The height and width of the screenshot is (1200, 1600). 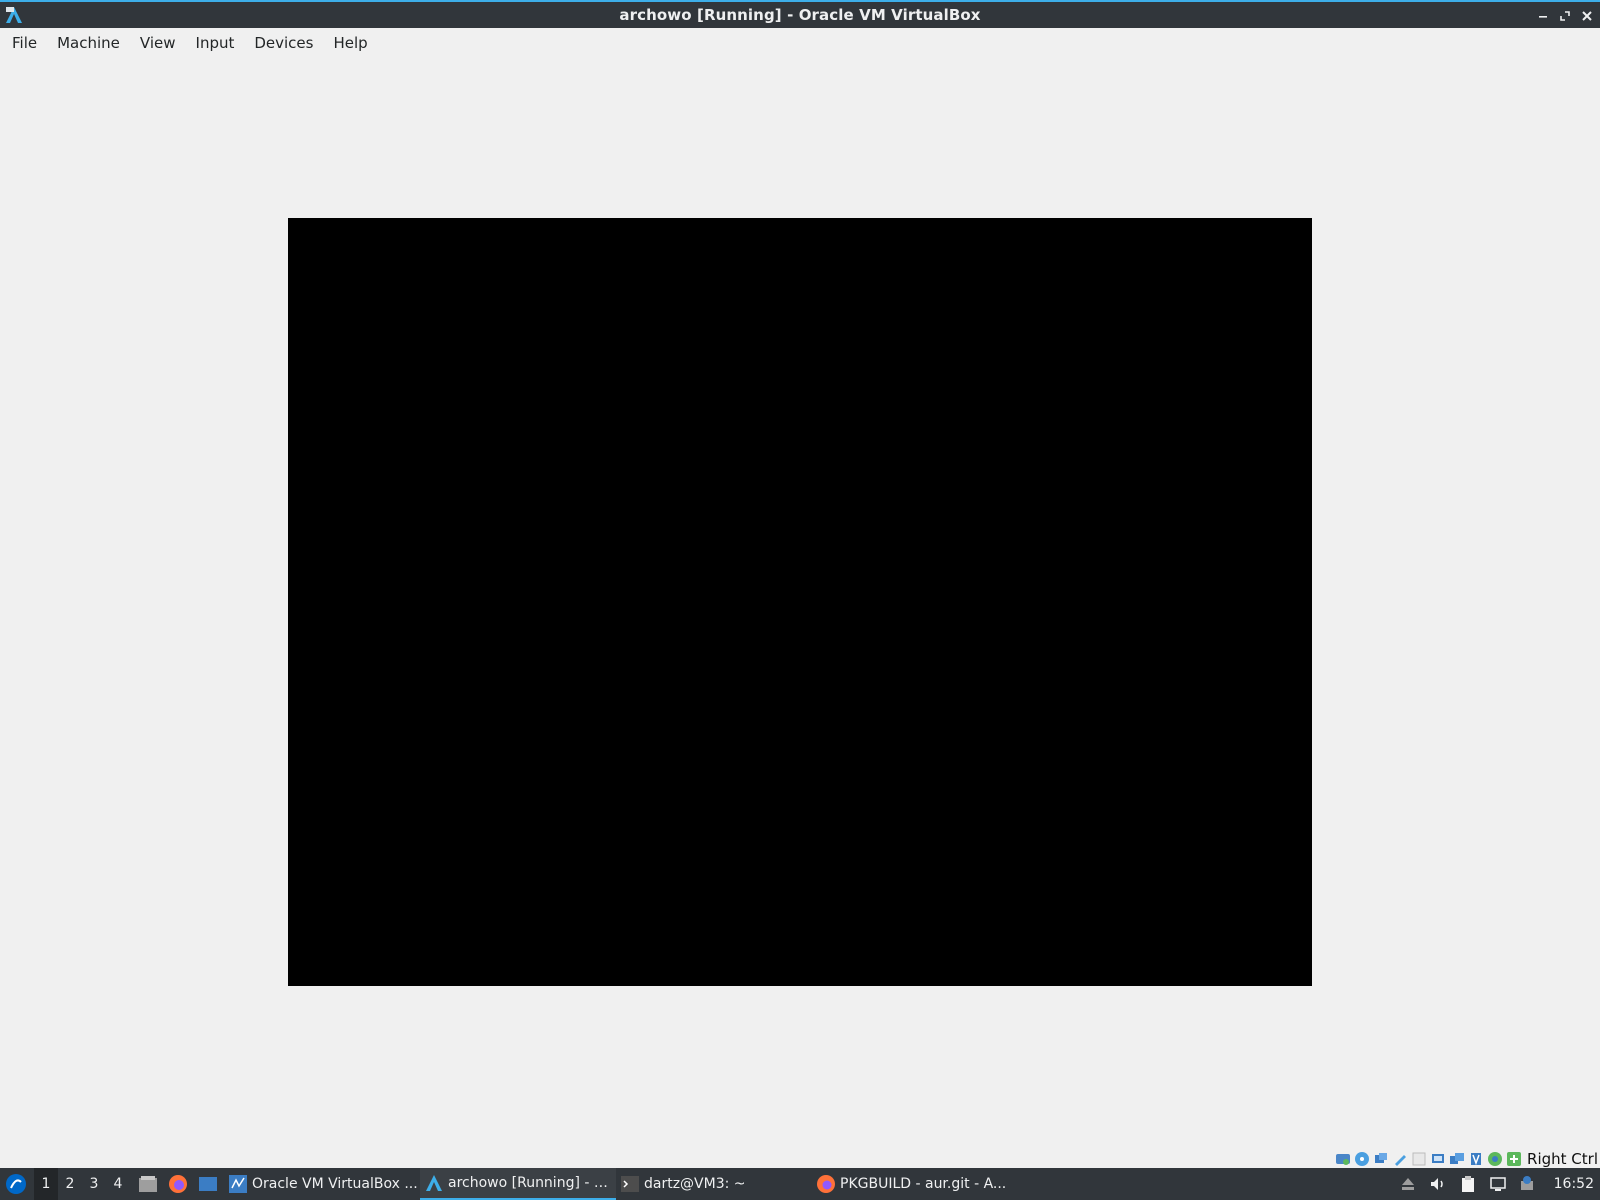 I want to click on minimize-icon, so click(x=1543, y=17).